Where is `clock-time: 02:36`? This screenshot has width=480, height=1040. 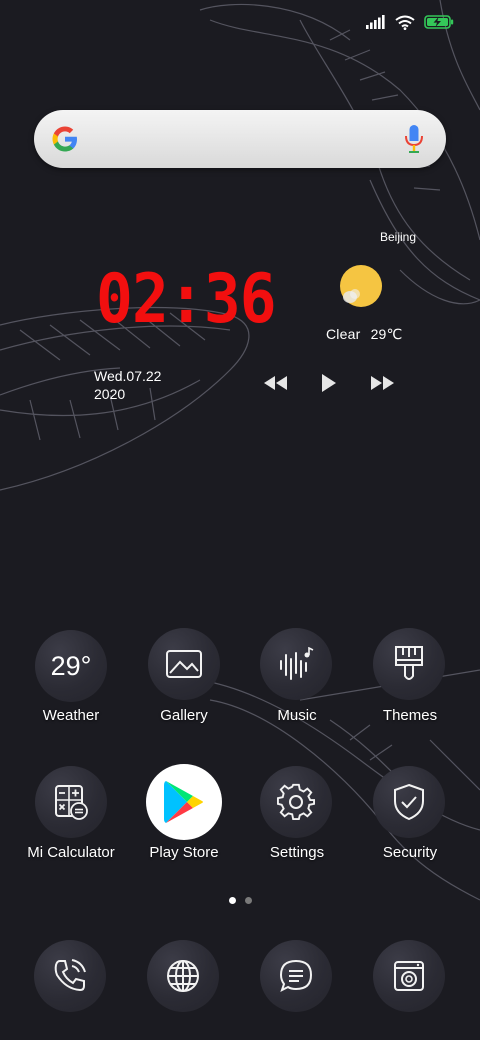 clock-time: 02:36 is located at coordinates (186, 300).